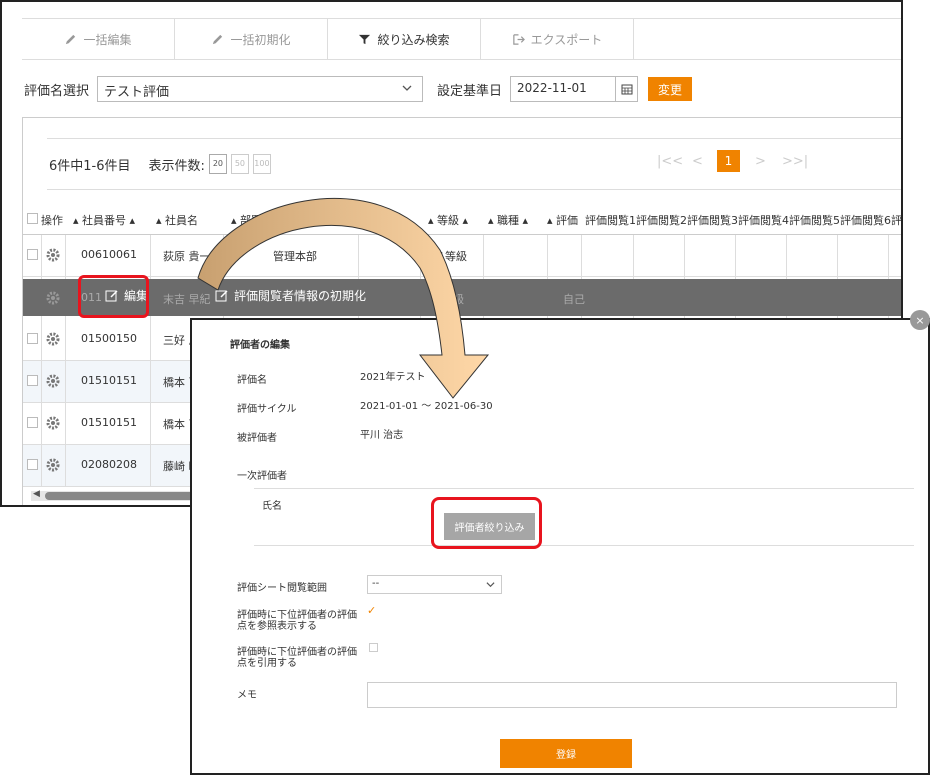  What do you see at coordinates (661, 220) in the screenshot?
I see `header-view2: 評価閲覧2` at bounding box center [661, 220].